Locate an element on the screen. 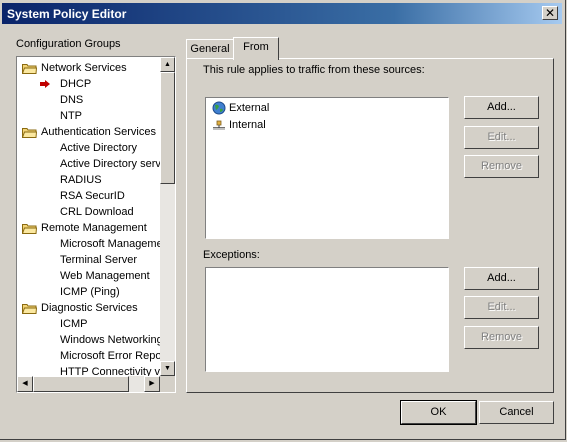 The width and height of the screenshot is (572, 442). tab-general: General is located at coordinates (210, 49).